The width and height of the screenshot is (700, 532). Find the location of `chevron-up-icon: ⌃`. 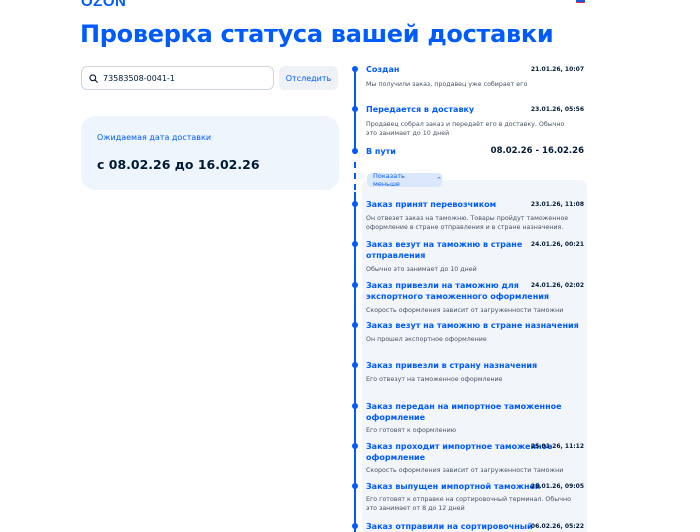

chevron-up-icon: ⌃ is located at coordinates (439, 180).